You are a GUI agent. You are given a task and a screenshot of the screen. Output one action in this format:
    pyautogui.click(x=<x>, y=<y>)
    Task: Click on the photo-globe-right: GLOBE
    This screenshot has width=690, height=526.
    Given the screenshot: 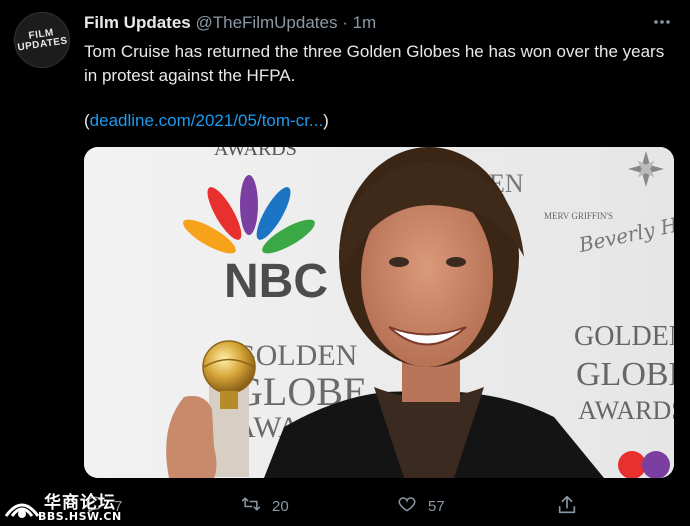 What is the action you would take?
    pyautogui.click(x=625, y=374)
    